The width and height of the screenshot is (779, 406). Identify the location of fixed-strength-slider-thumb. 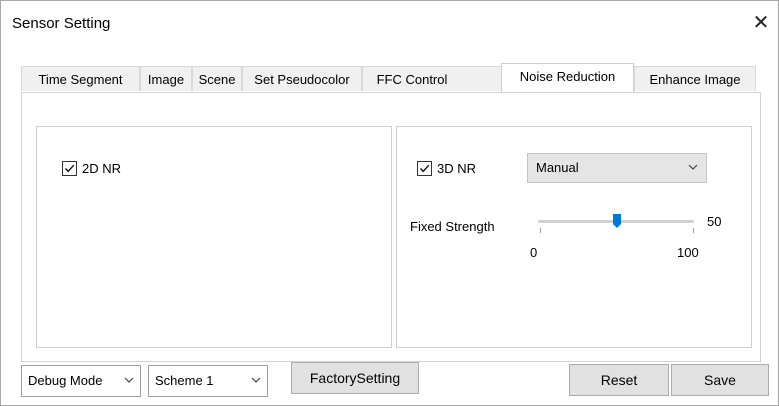
(616, 221).